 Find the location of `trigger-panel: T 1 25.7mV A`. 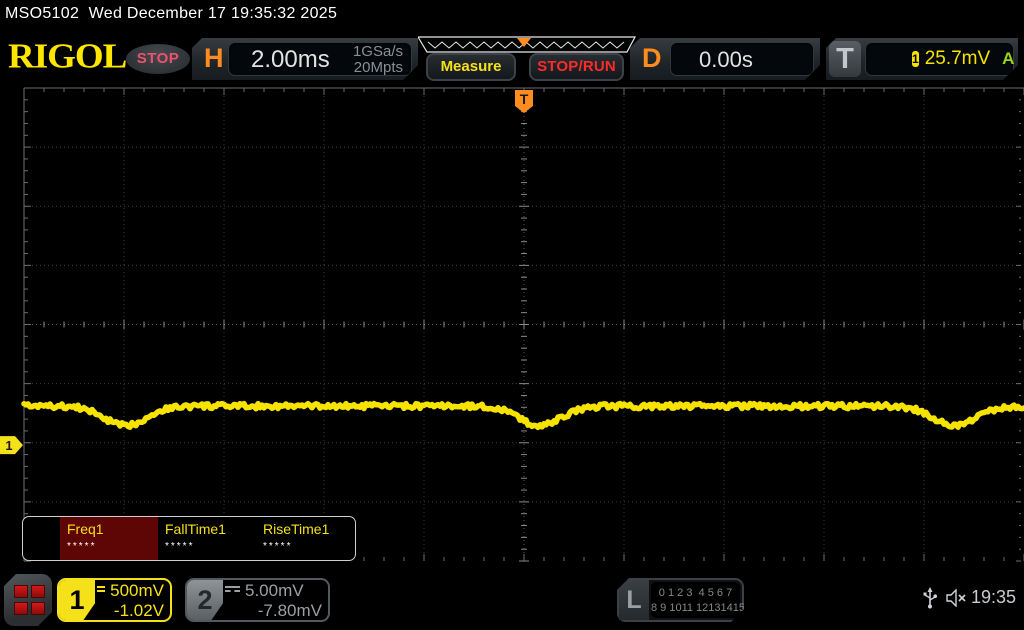

trigger-panel: T 1 25.7mV A is located at coordinates (922, 59).